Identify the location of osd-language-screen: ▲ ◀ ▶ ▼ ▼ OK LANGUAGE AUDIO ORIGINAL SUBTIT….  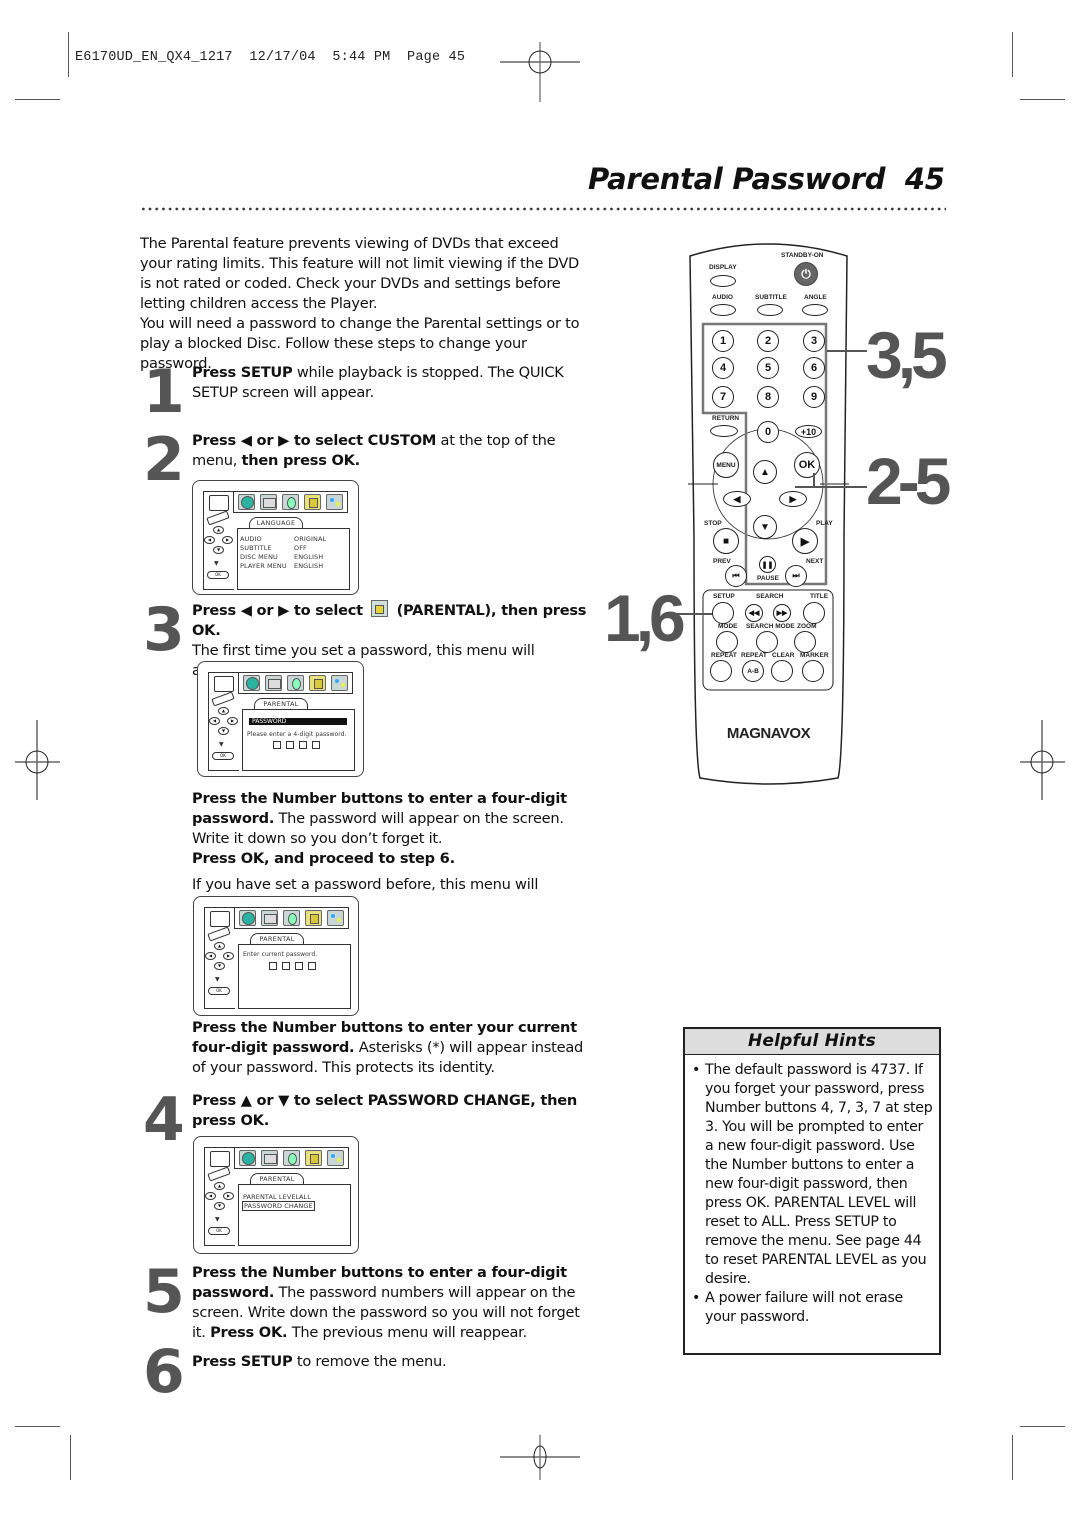
(275, 537).